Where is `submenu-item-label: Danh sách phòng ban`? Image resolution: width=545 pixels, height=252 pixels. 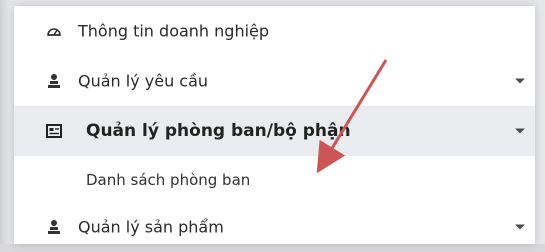 submenu-item-label: Danh sách phòng ban is located at coordinates (168, 180).